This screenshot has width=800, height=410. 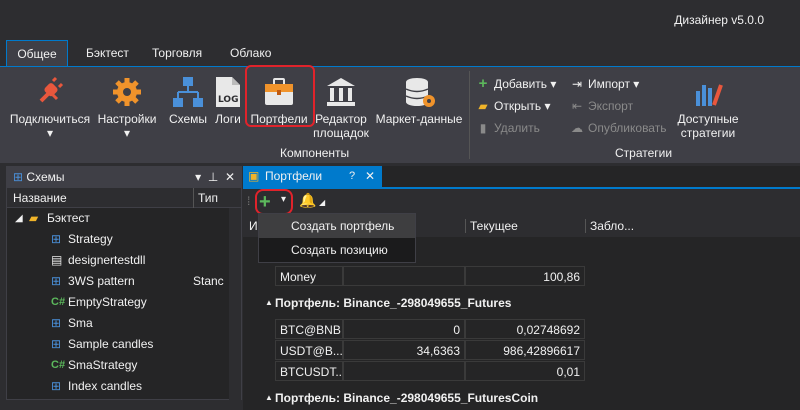 What do you see at coordinates (294, 176) in the screenshot?
I see `doc-tab-label: Портфели` at bounding box center [294, 176].